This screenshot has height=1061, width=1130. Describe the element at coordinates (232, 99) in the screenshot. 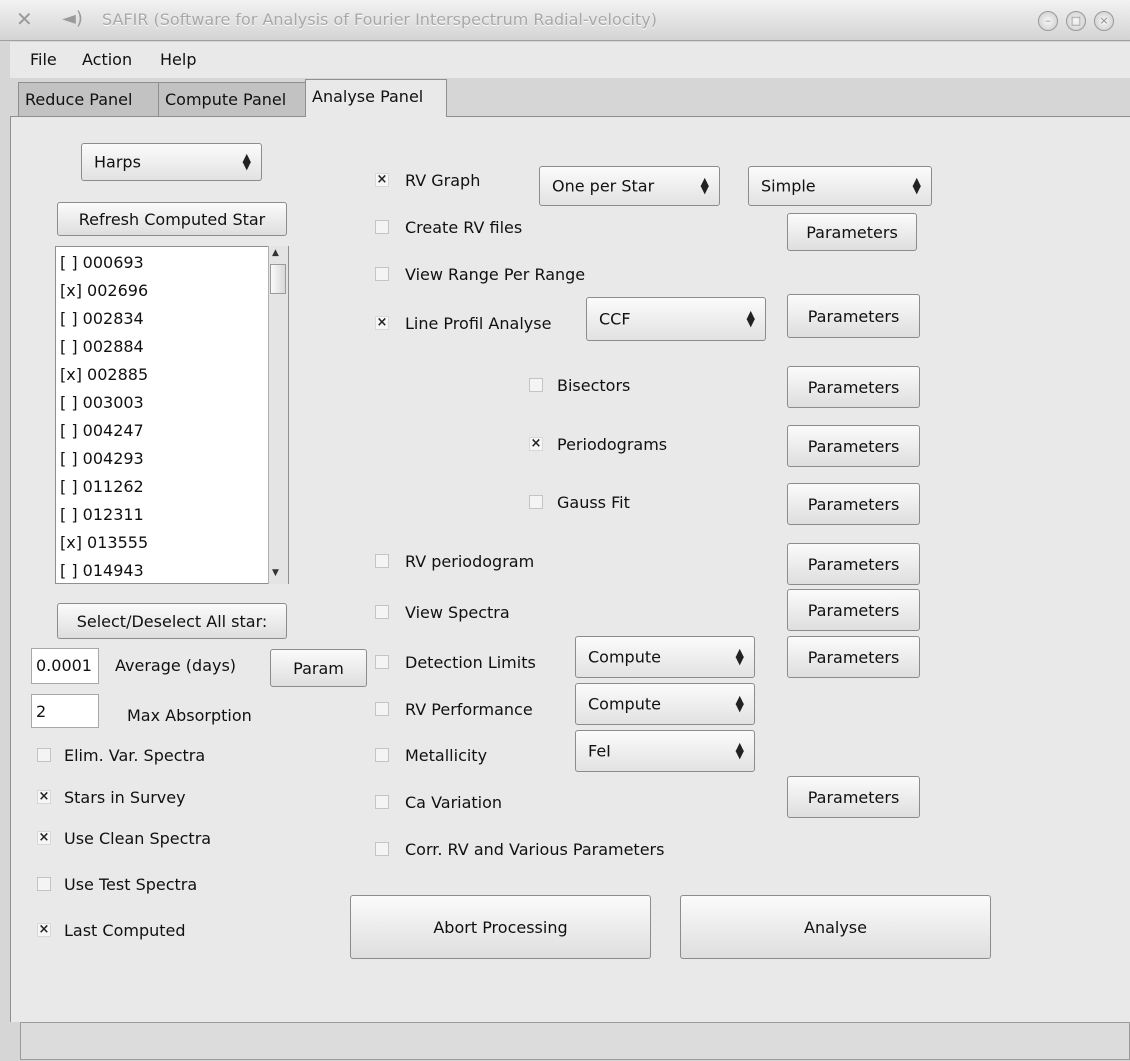

I see `tab-compute-panel: Compute Panel` at that location.